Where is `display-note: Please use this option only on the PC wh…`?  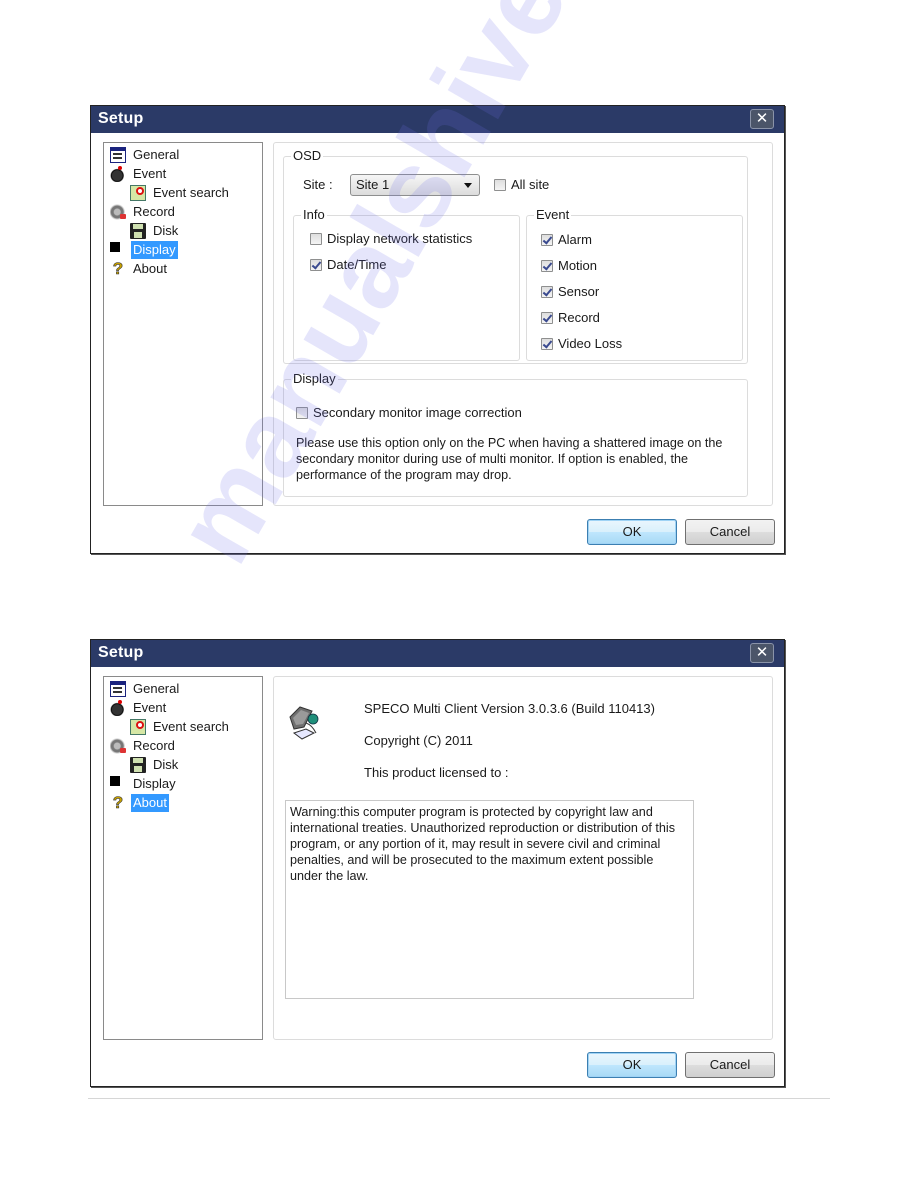
display-note: Please use this option only on the PC wh… is located at coordinates (509, 459).